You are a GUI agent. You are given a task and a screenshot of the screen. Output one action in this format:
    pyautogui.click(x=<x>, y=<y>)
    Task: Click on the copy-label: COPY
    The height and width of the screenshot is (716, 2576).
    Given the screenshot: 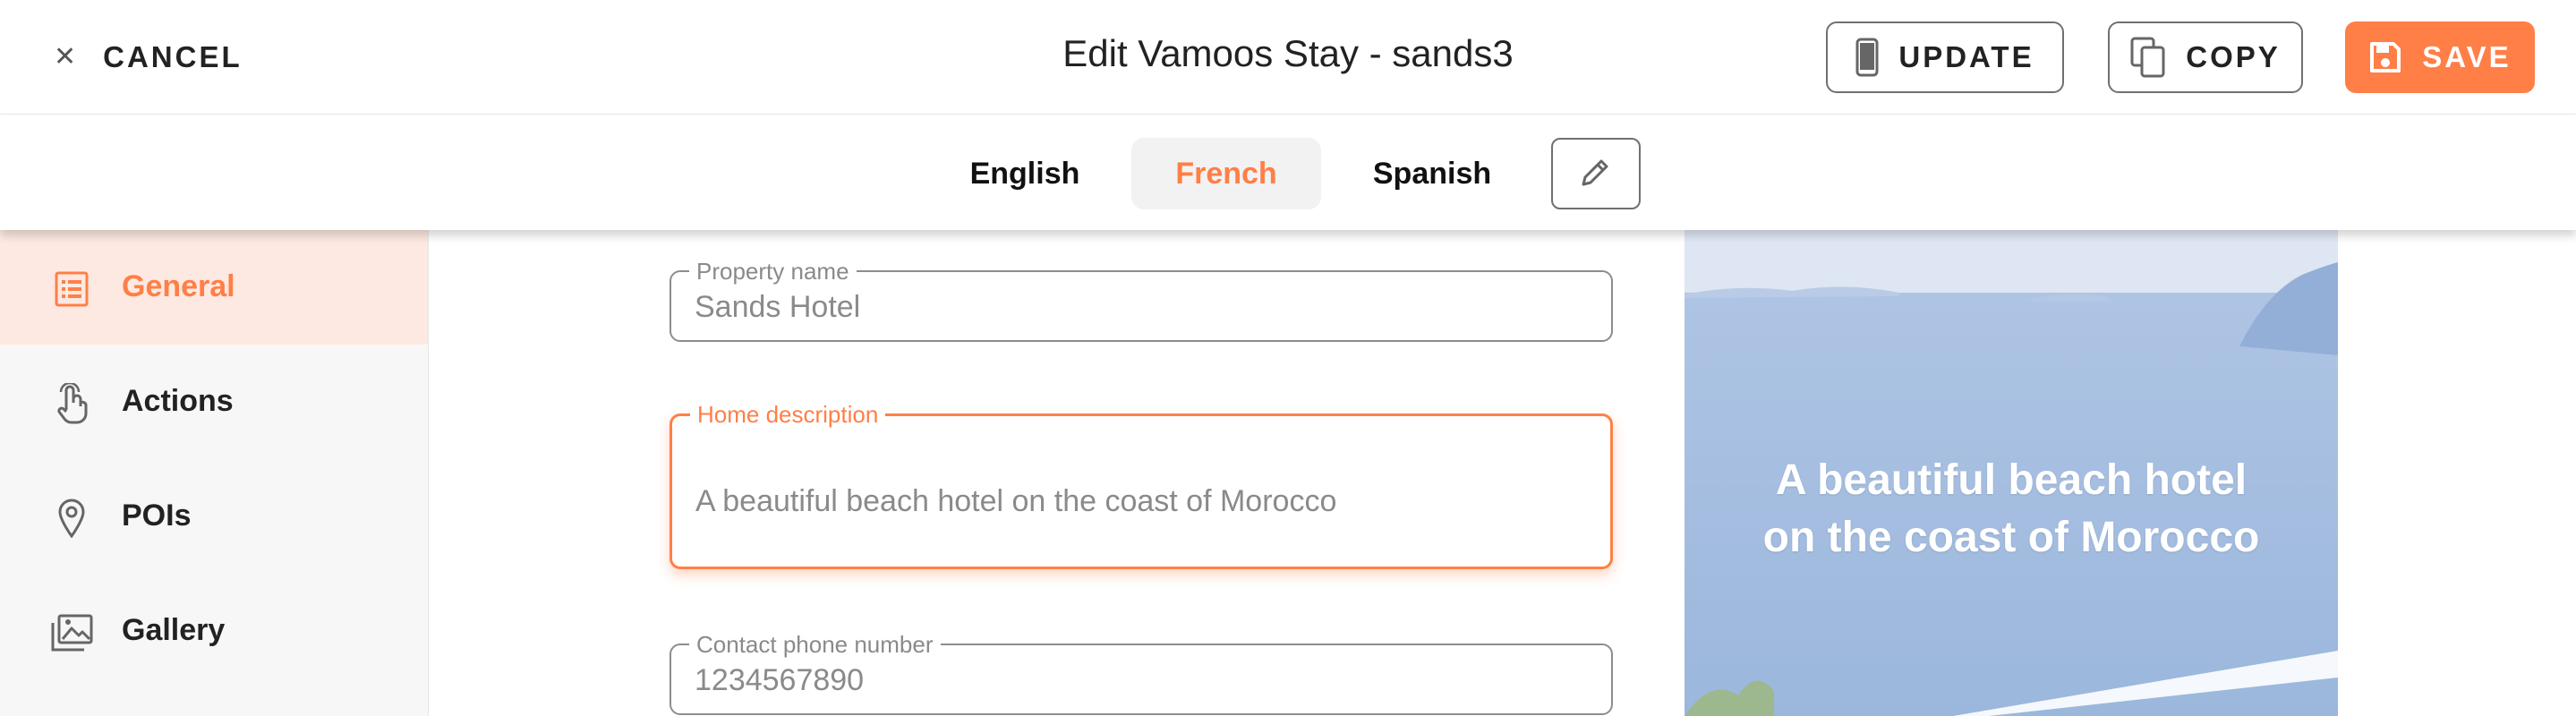 What is the action you would take?
    pyautogui.click(x=2233, y=56)
    